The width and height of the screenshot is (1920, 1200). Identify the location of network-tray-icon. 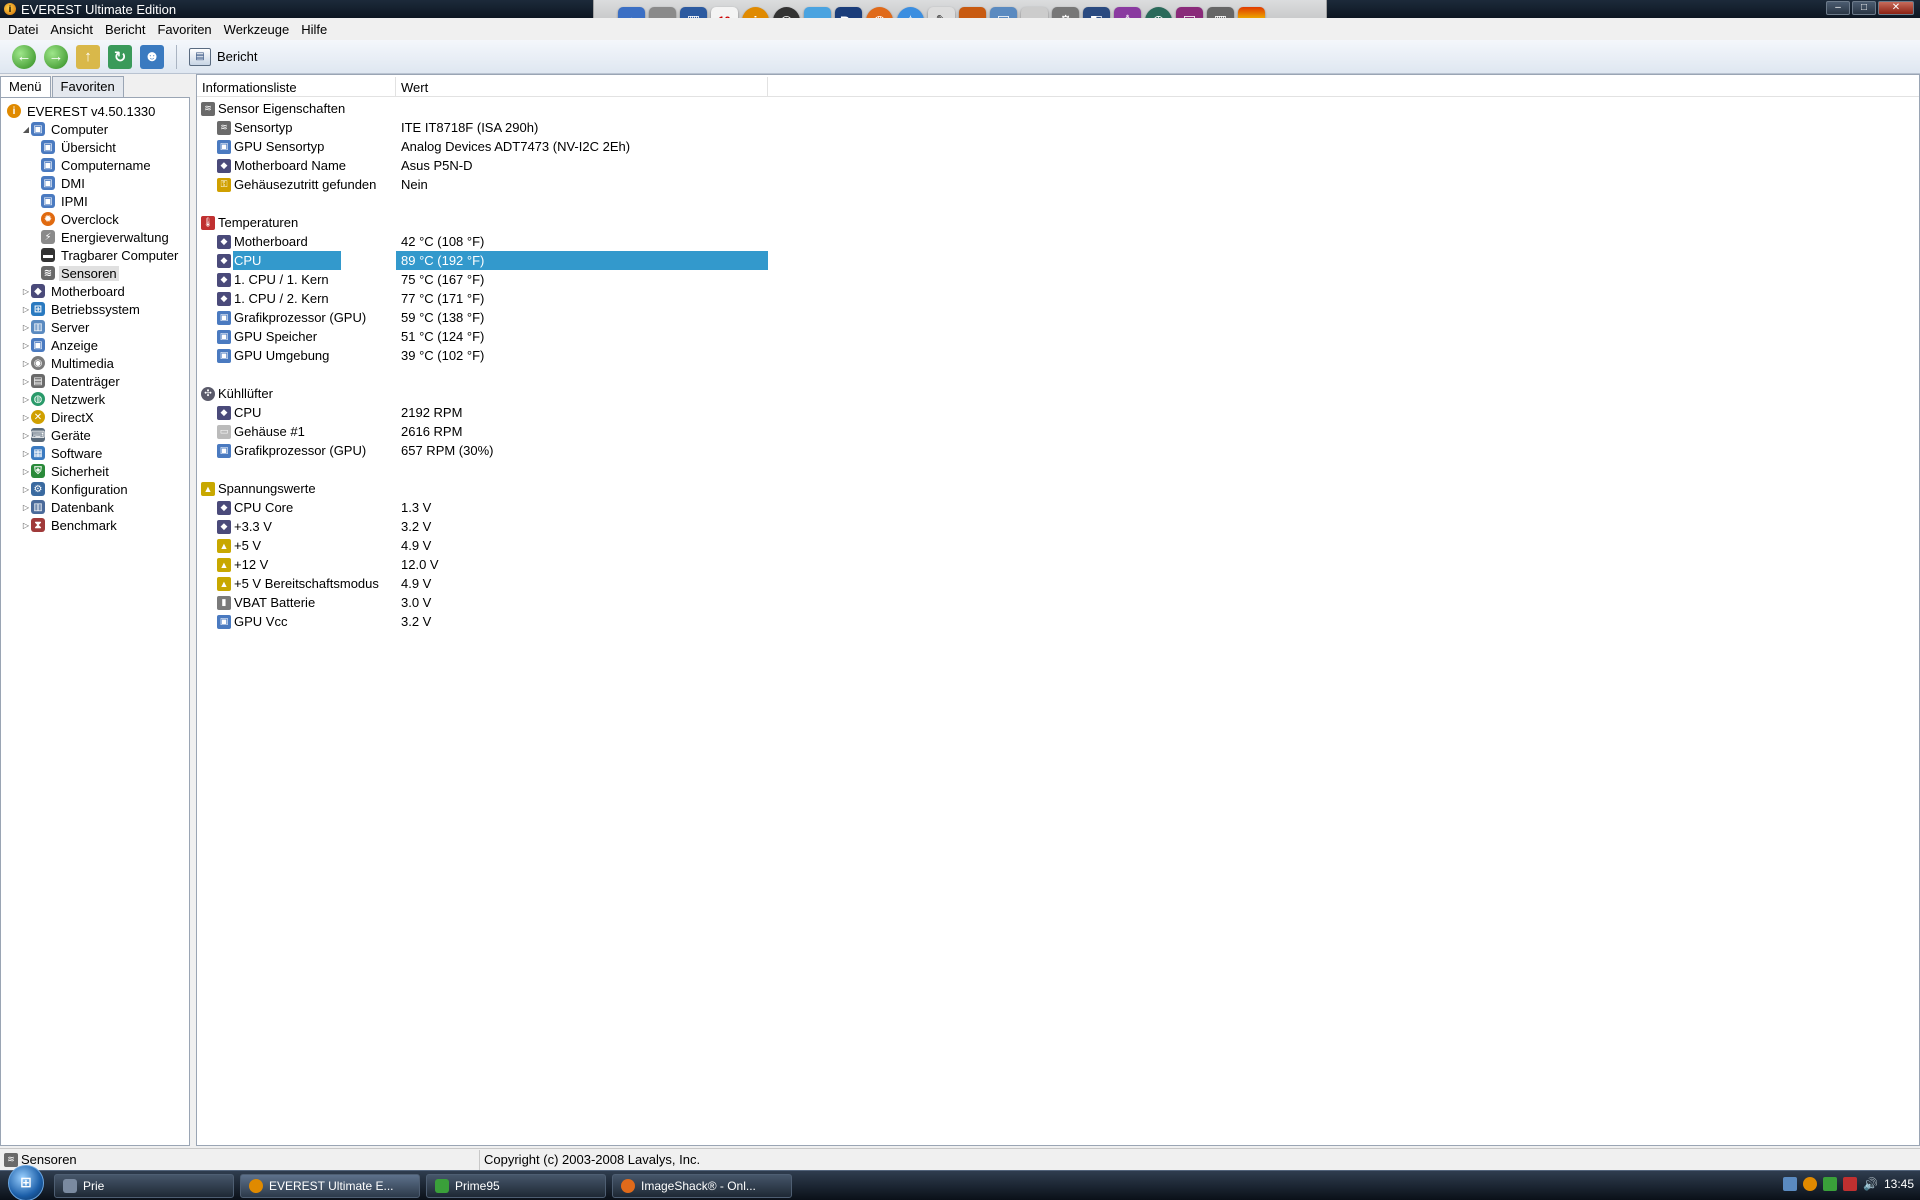
(1790, 1184).